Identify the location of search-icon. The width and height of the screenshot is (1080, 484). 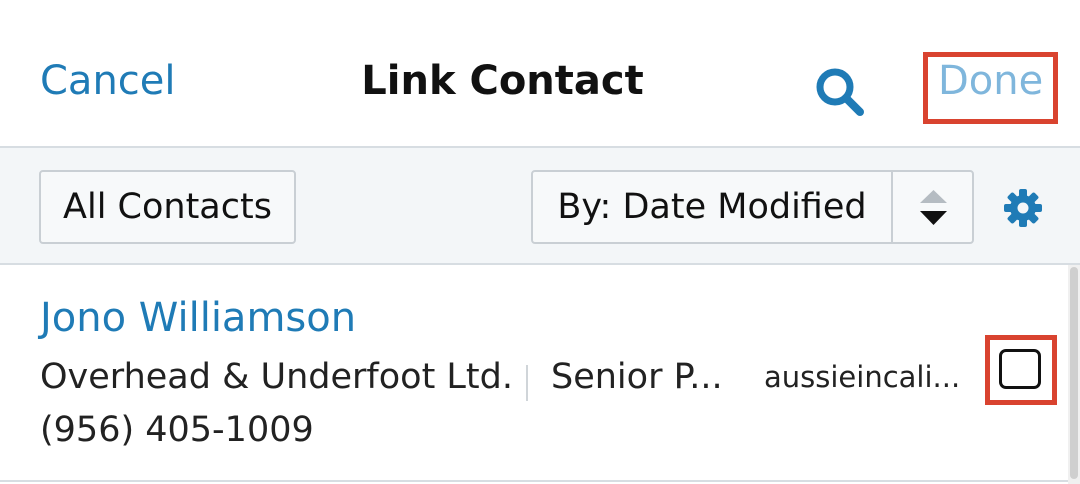
(840, 92).